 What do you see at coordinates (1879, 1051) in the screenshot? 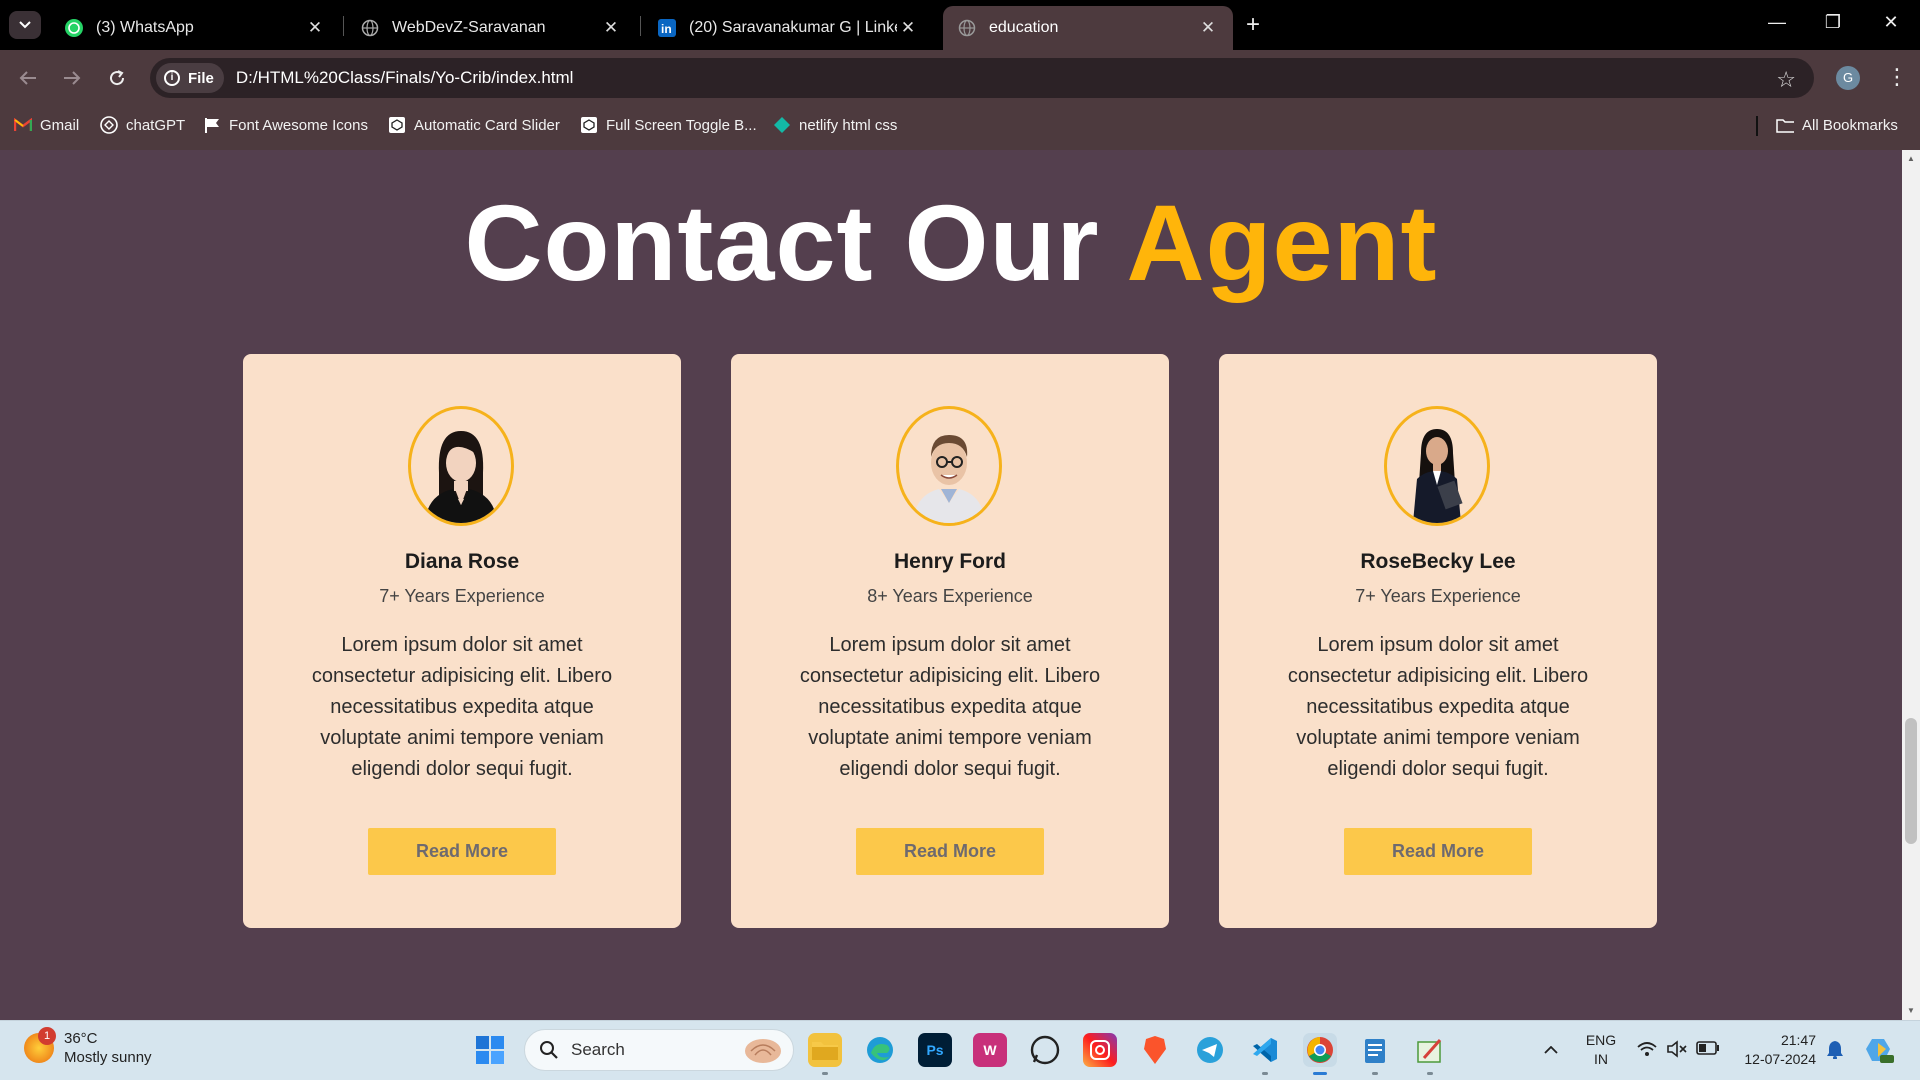
I see `copilot-icon` at bounding box center [1879, 1051].